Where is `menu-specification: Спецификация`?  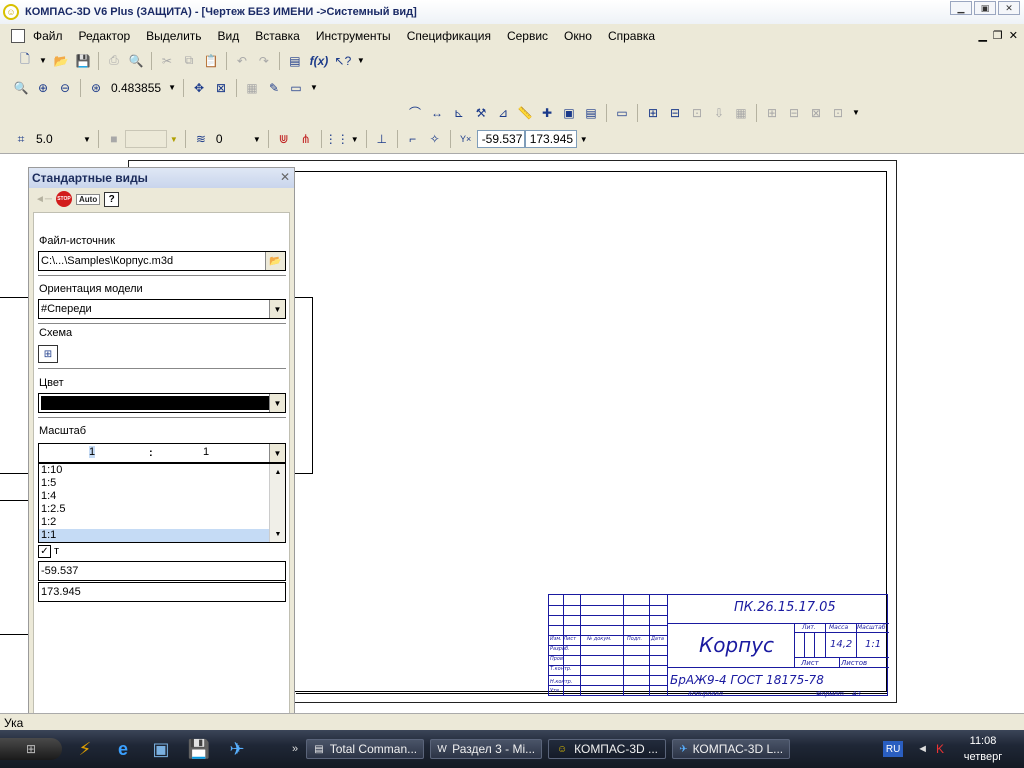 menu-specification: Спецификация is located at coordinates (449, 36).